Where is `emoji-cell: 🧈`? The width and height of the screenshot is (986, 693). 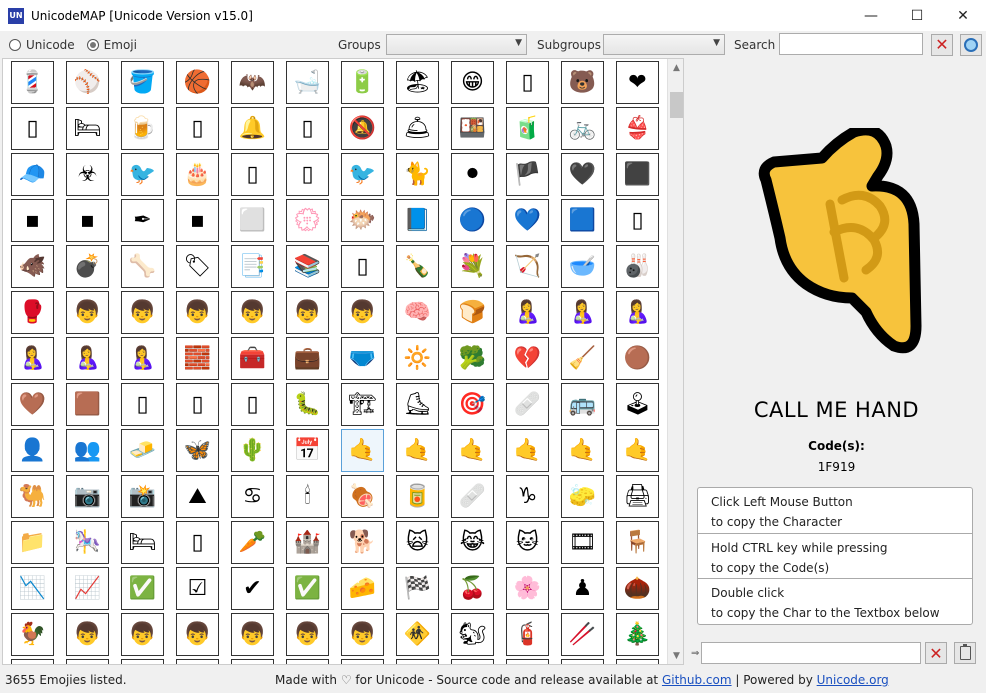
emoji-cell: 🧈 is located at coordinates (142, 450).